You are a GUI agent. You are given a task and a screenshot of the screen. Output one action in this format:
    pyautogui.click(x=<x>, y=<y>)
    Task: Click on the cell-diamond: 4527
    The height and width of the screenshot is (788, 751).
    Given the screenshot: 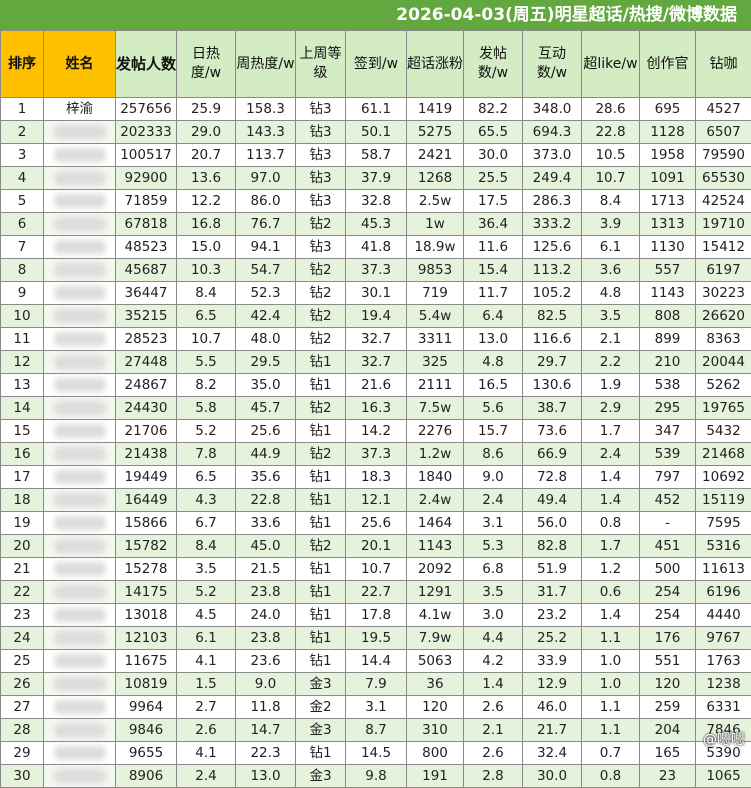 What is the action you would take?
    pyautogui.click(x=723, y=109)
    